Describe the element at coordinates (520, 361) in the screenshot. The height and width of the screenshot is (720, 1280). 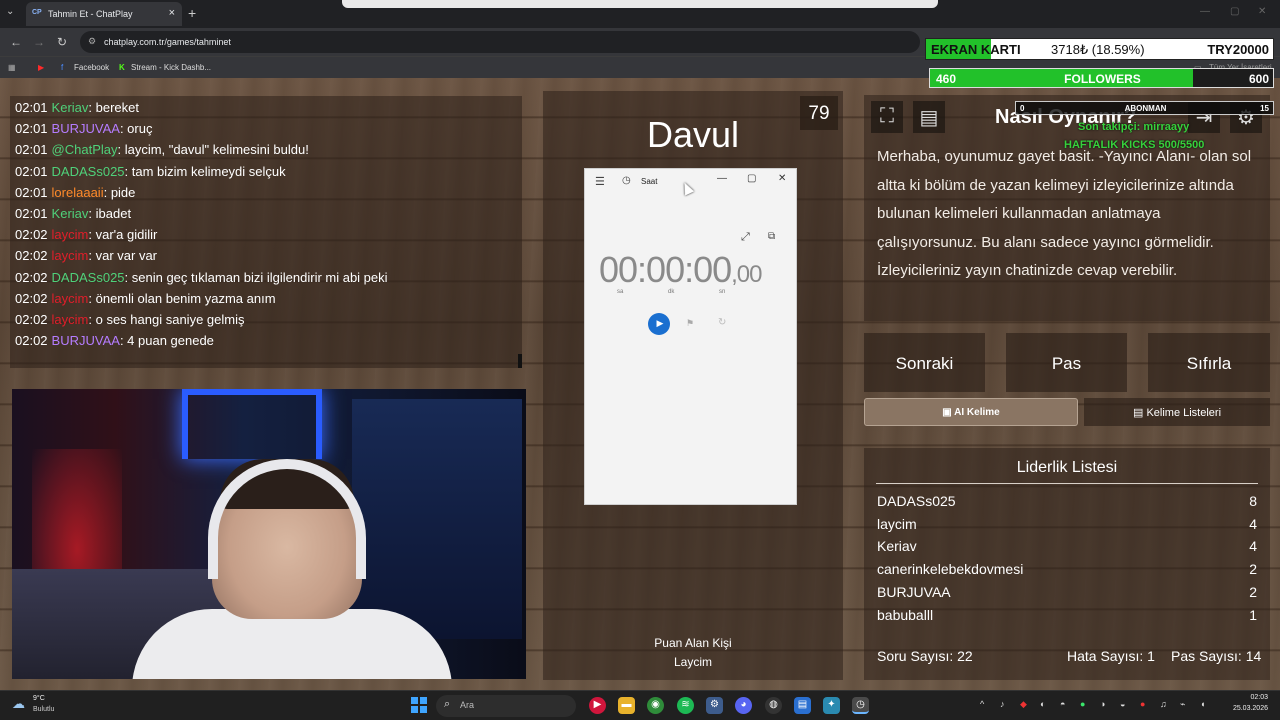
I see `chat-scrollbar` at that location.